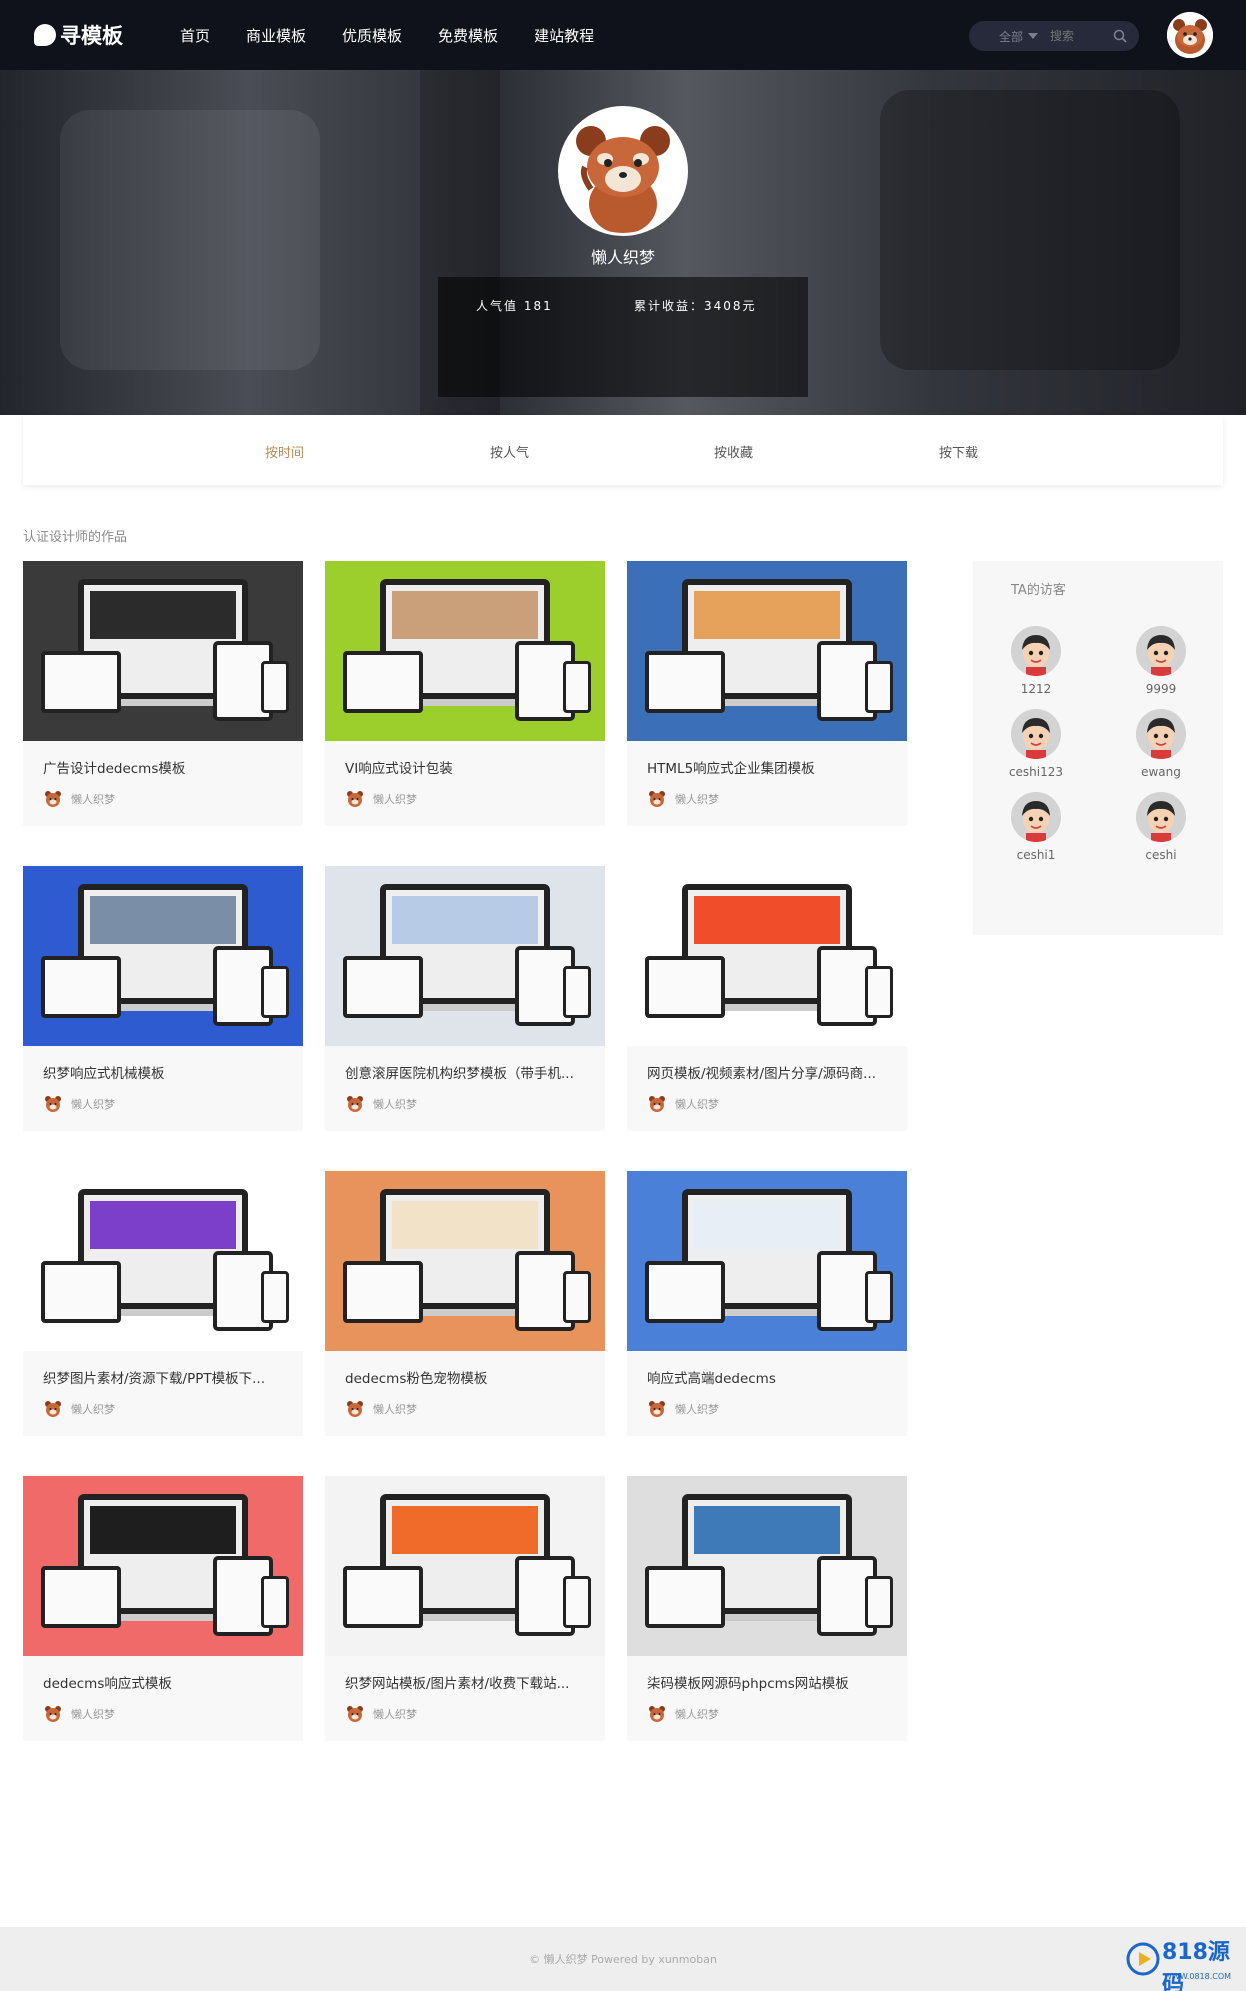 Image resolution: width=1246 pixels, height=1991 pixels. I want to click on user-avatar, so click(1190, 35).